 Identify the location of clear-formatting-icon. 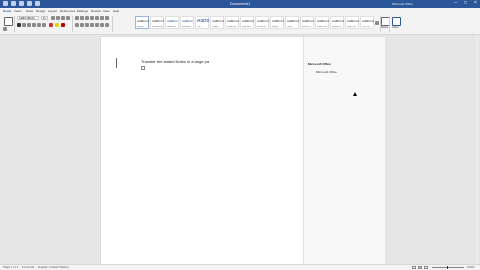
(68, 18).